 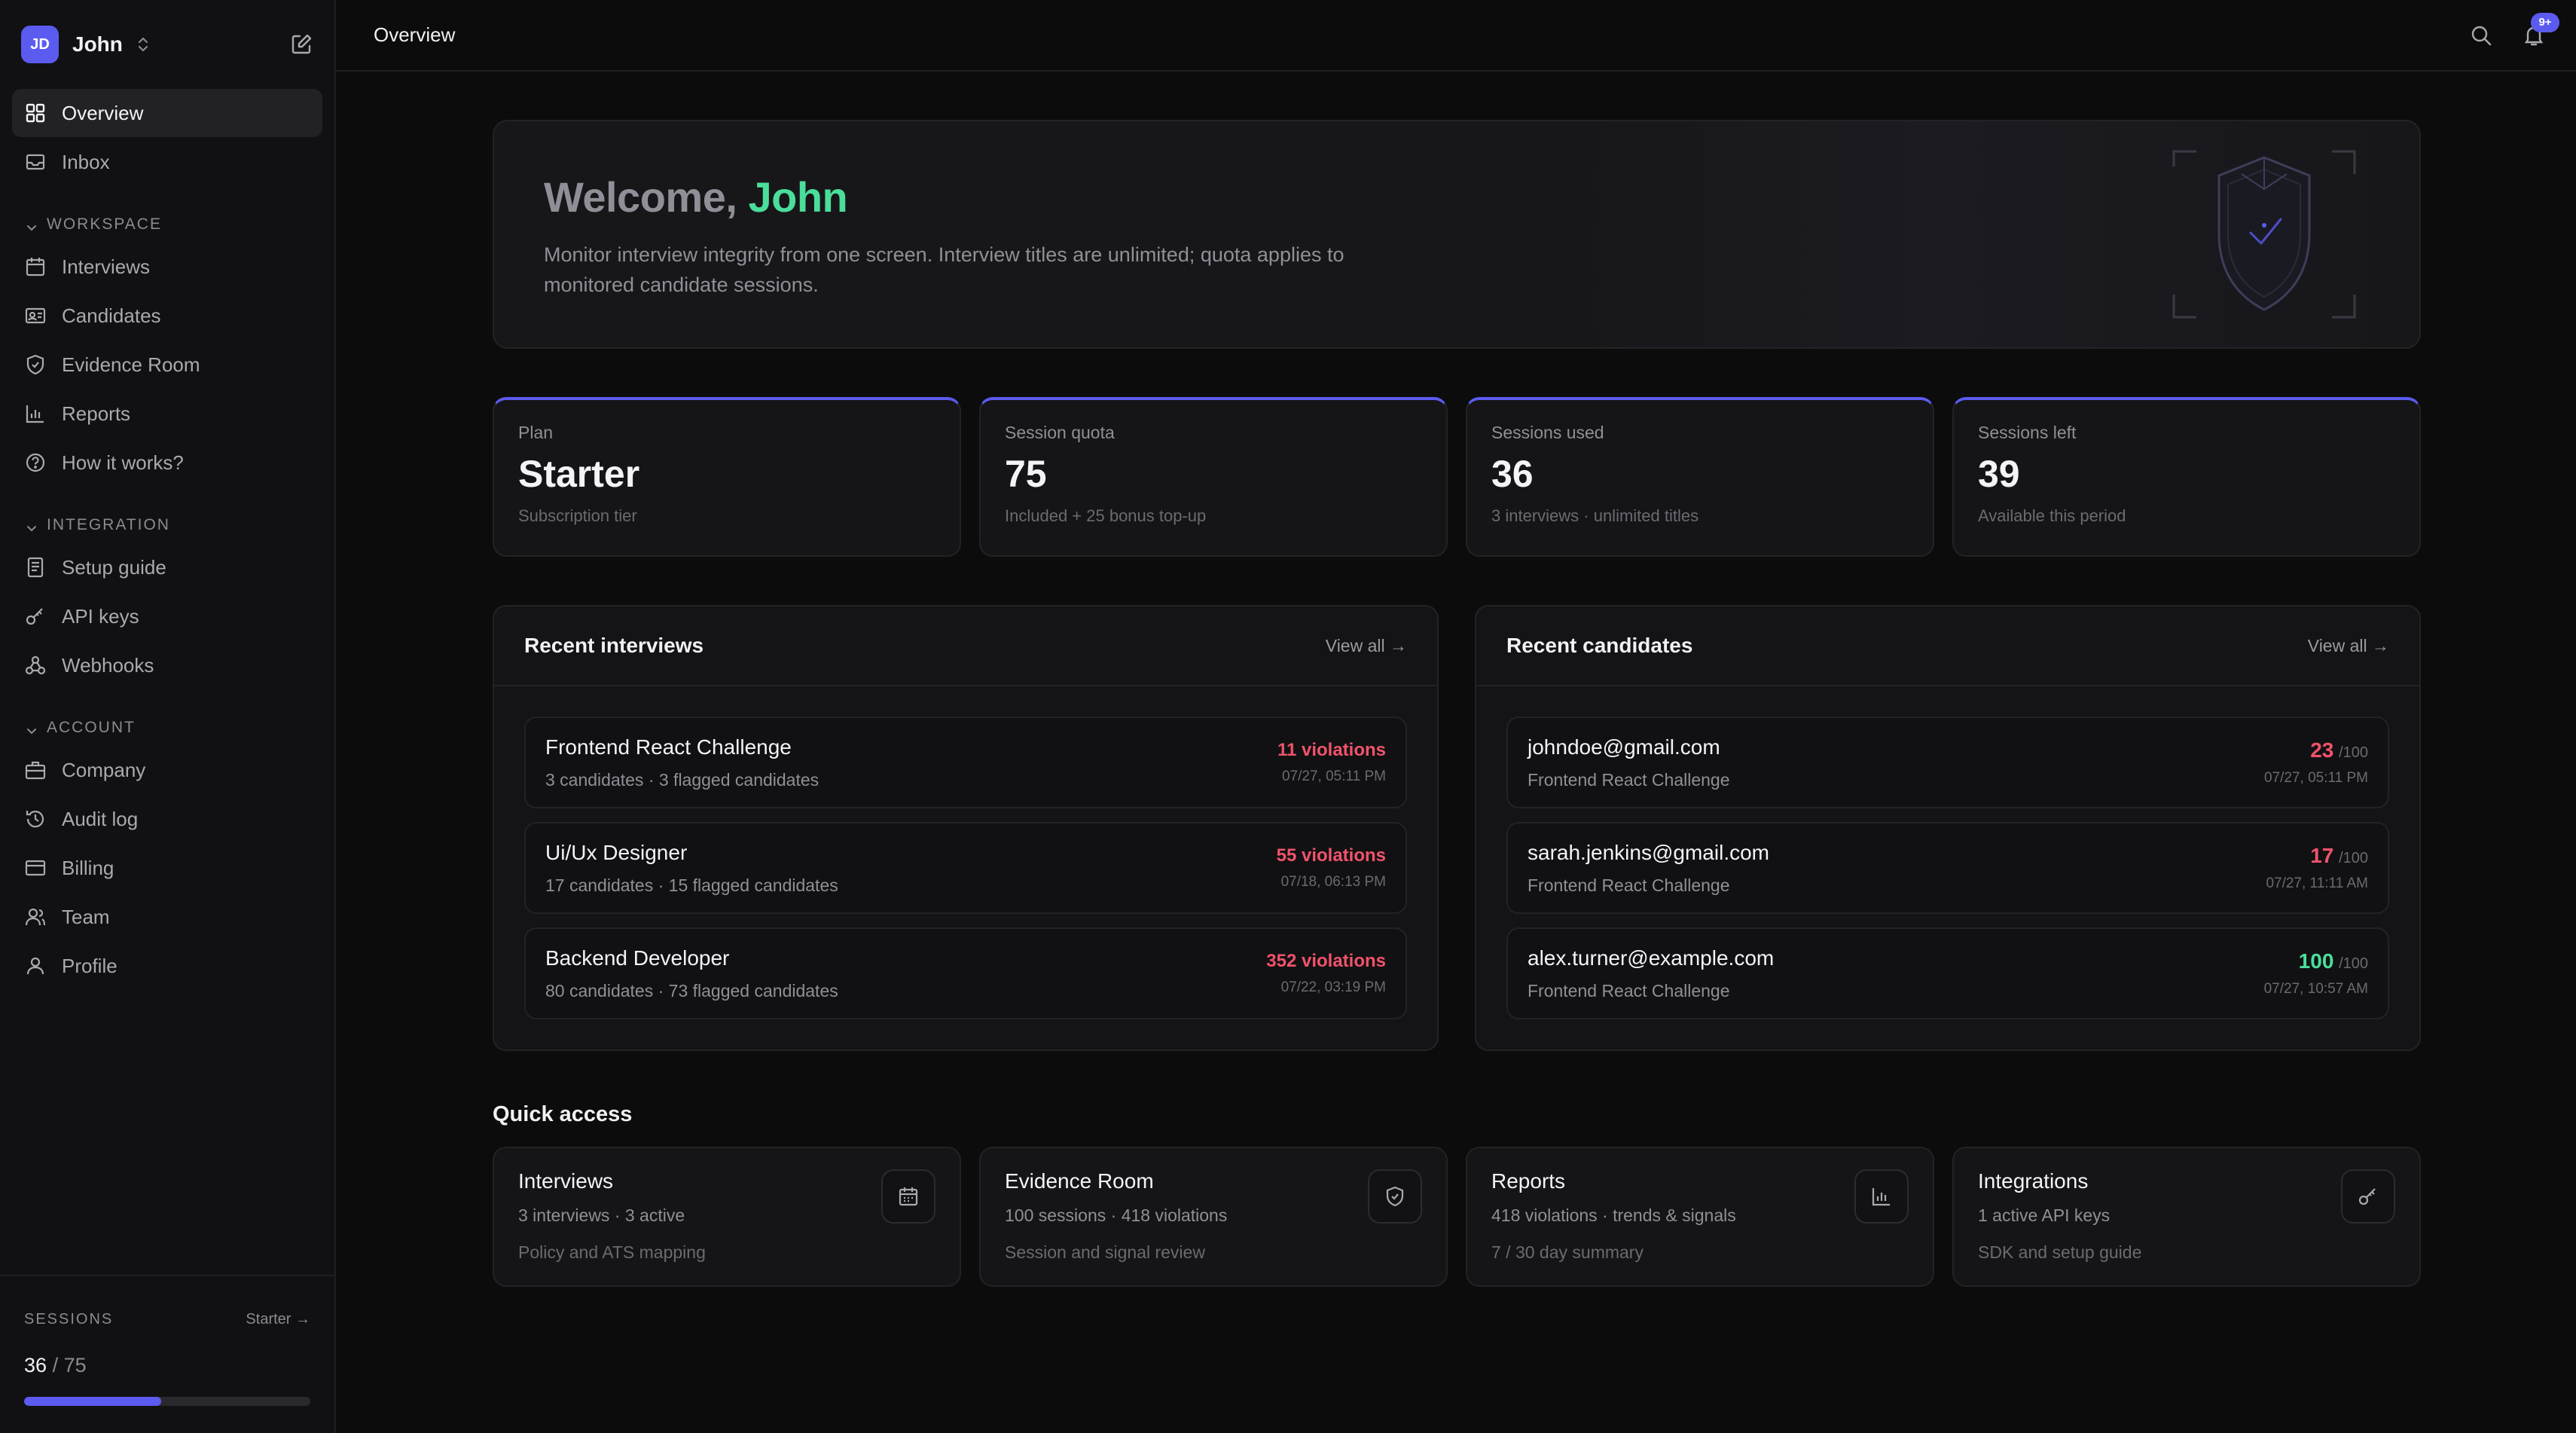 I want to click on chevron-down-icon, so click(x=32, y=731).